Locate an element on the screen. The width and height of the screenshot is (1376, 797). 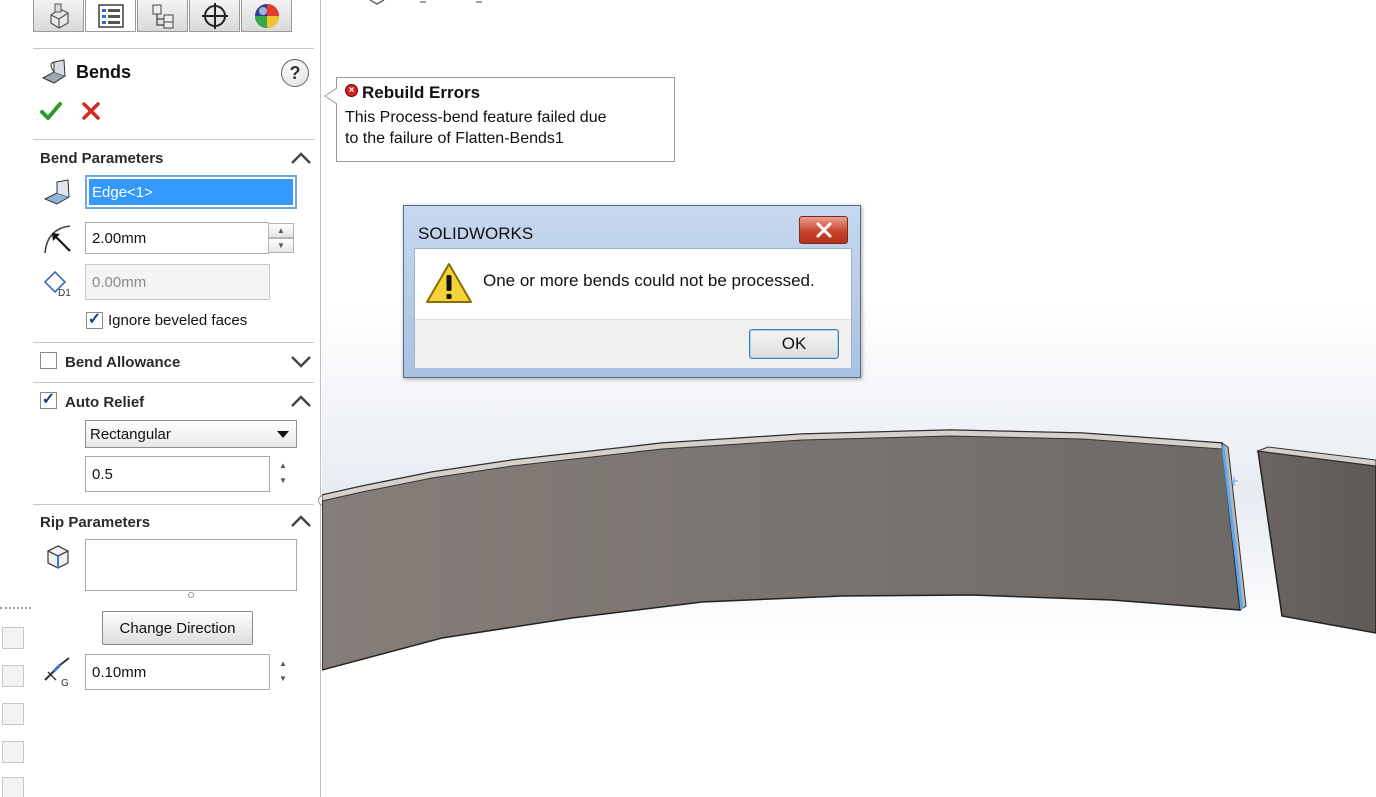
tooltip-pointer is located at coordinates (330, 96).